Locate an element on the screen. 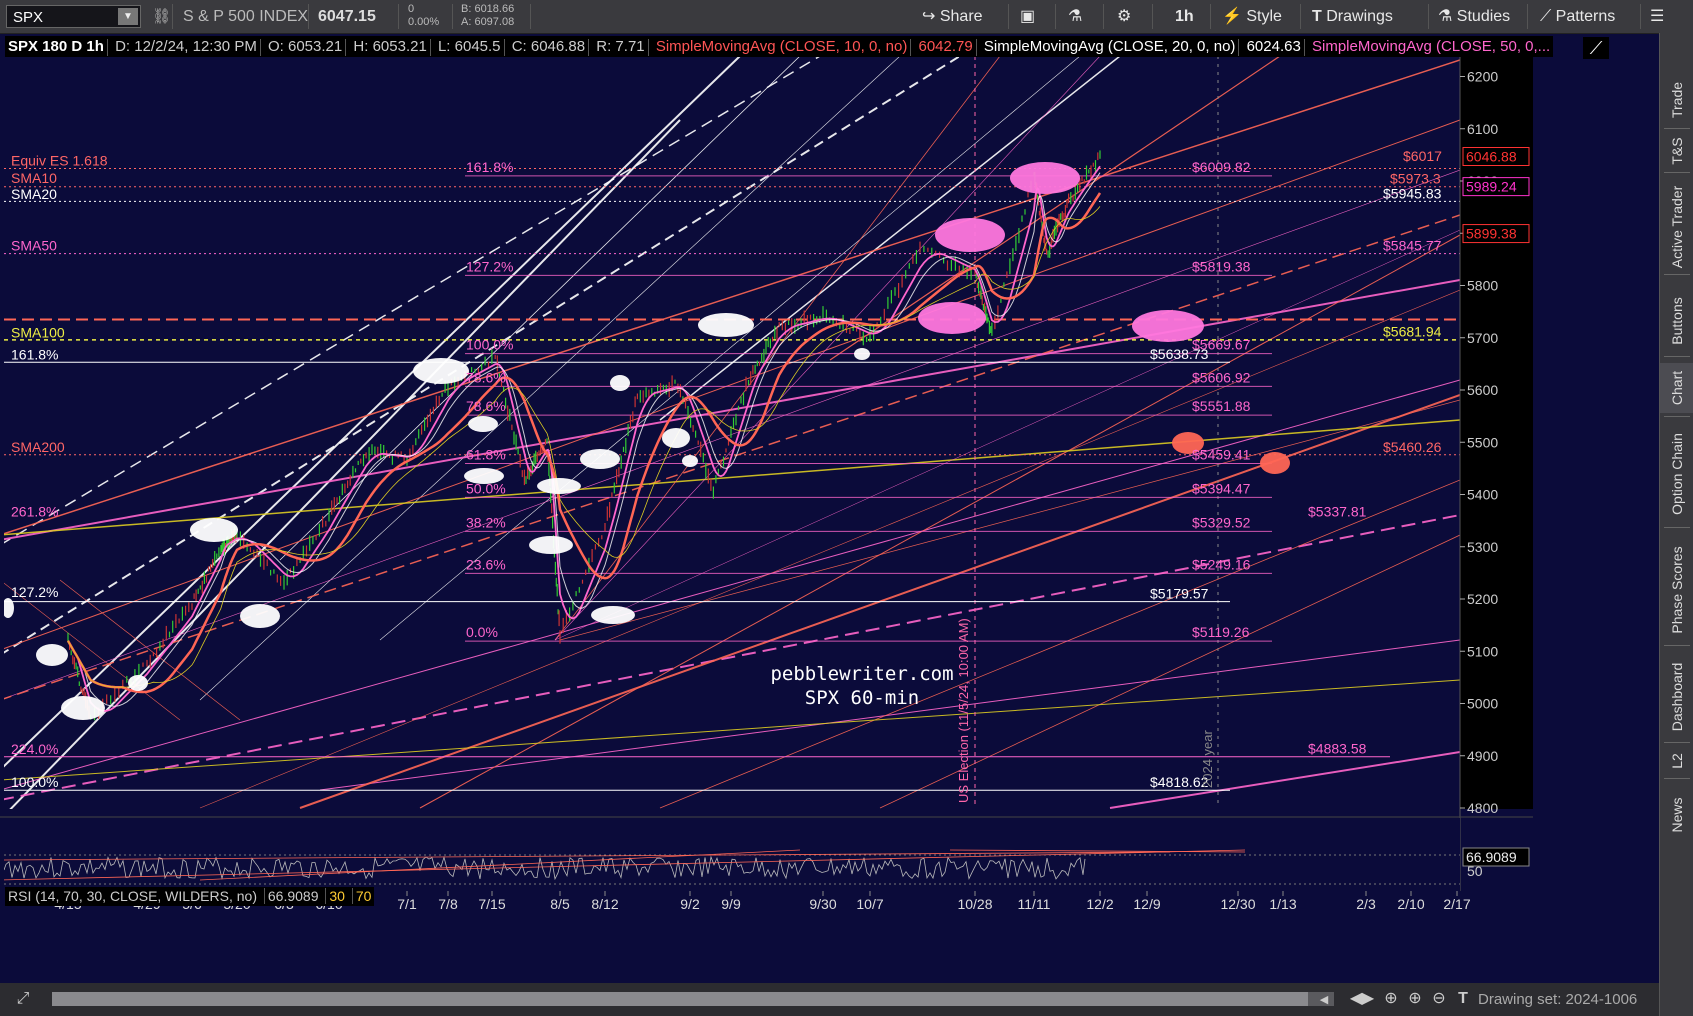 The height and width of the screenshot is (1016, 1693). sidebar-tab-label: Phase Scores is located at coordinates (1677, 590).